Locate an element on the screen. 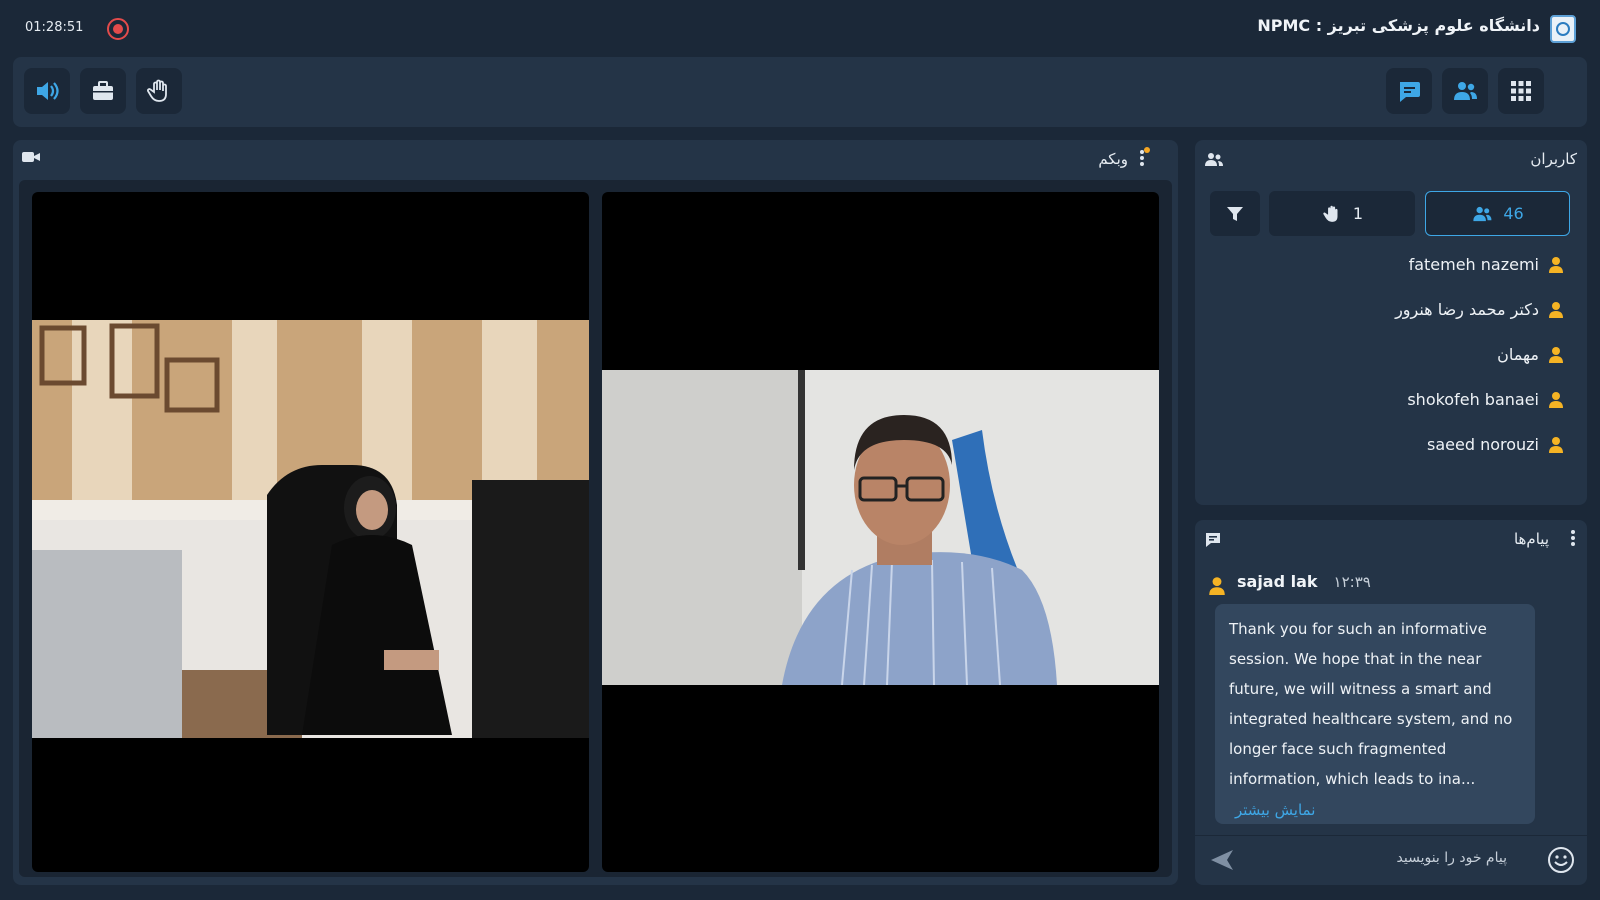  all-users-tab: 46 is located at coordinates (1497, 213).